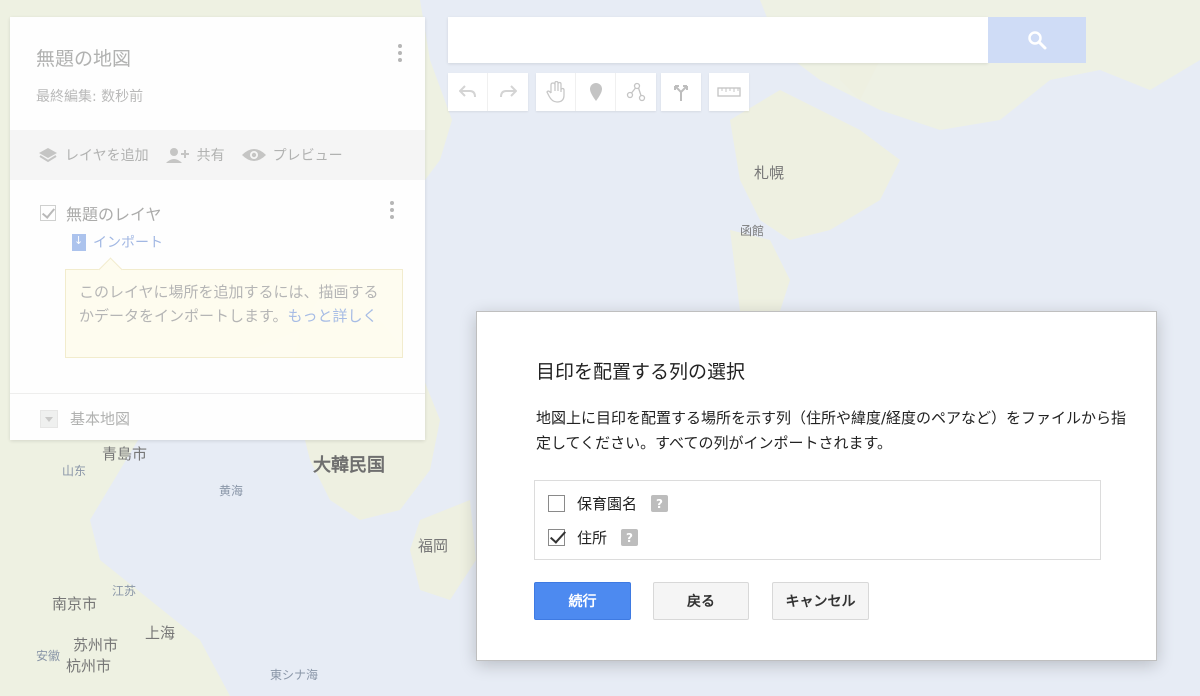 The image size is (1200, 696). I want to click on import-link: インポート, so click(117, 242).